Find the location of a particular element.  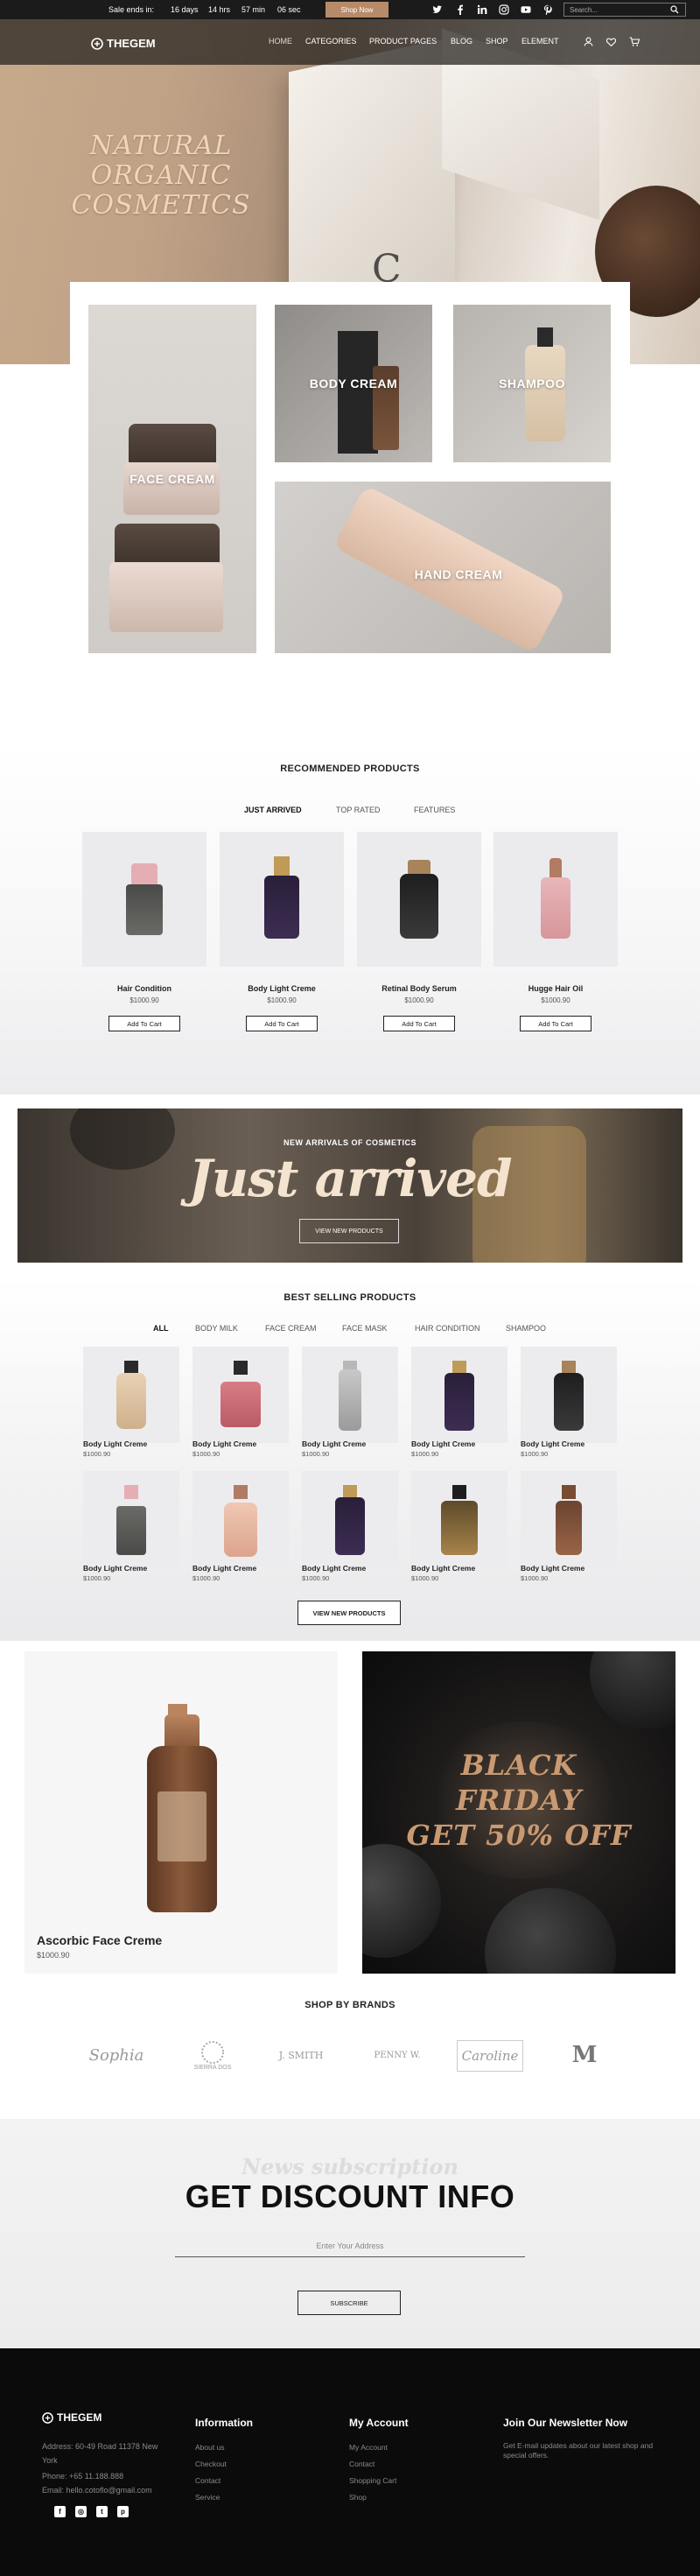

tab-face-mask: FACE MASK is located at coordinates (365, 1328).